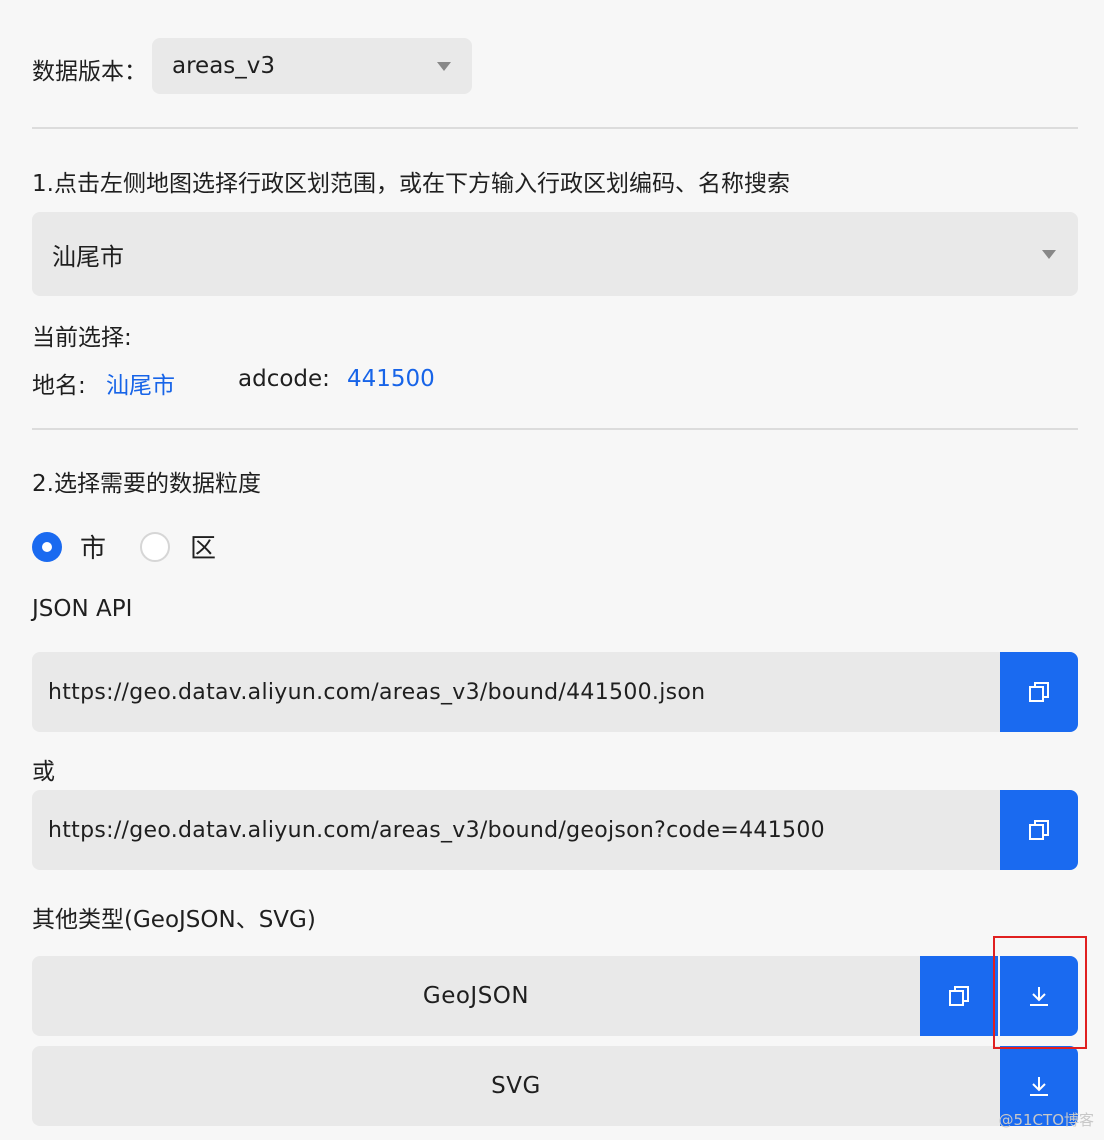  I want to click on adcode-value: 441500, so click(391, 379).